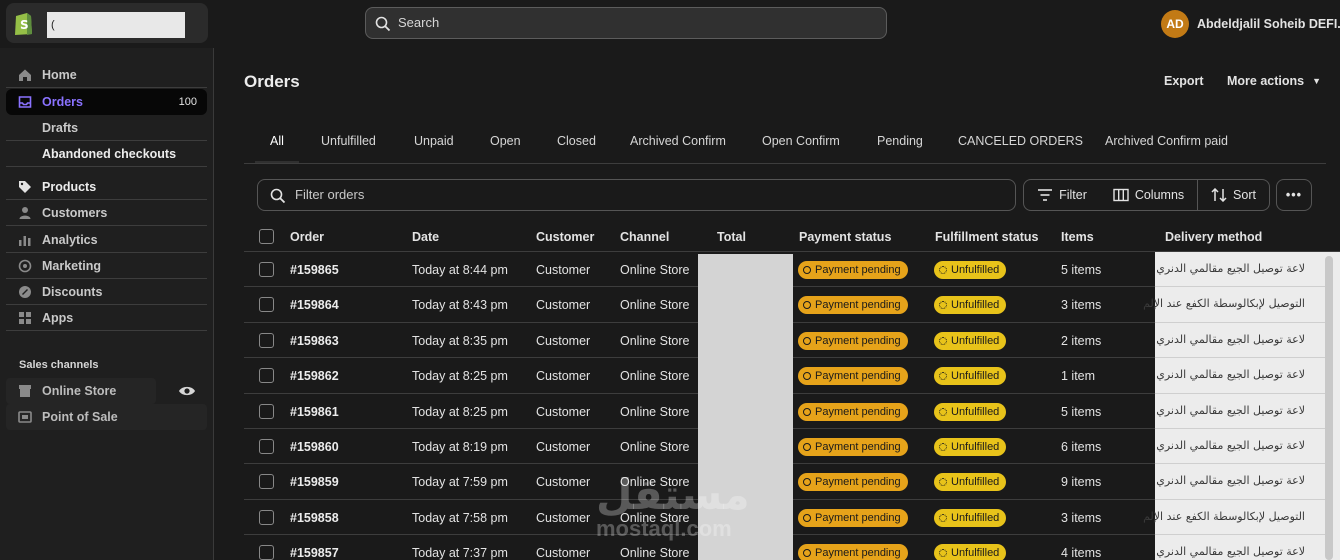 This screenshot has width=1340, height=560. Describe the element at coordinates (1078, 376) in the screenshot. I see `order-items: 1 item` at that location.